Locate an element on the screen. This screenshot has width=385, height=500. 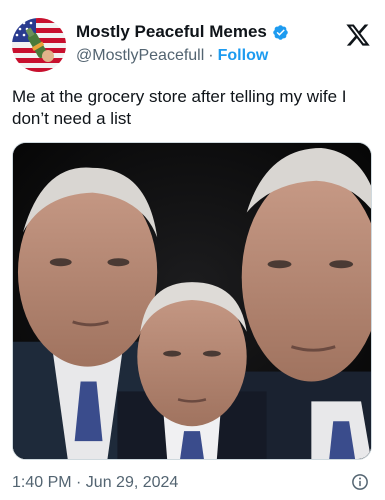
avatar-image-icon is located at coordinates (39, 45).